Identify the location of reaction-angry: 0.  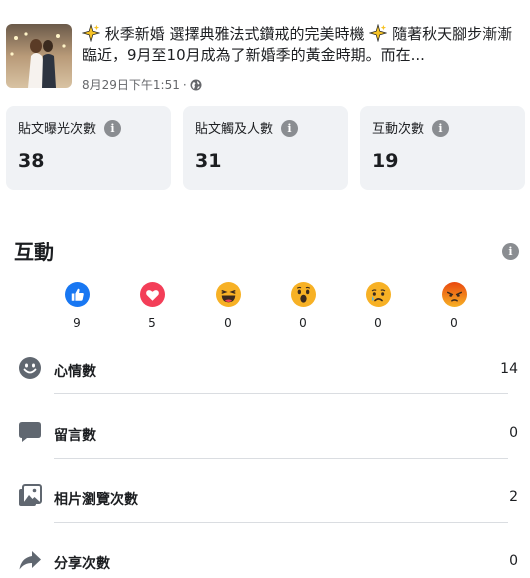
(454, 306).